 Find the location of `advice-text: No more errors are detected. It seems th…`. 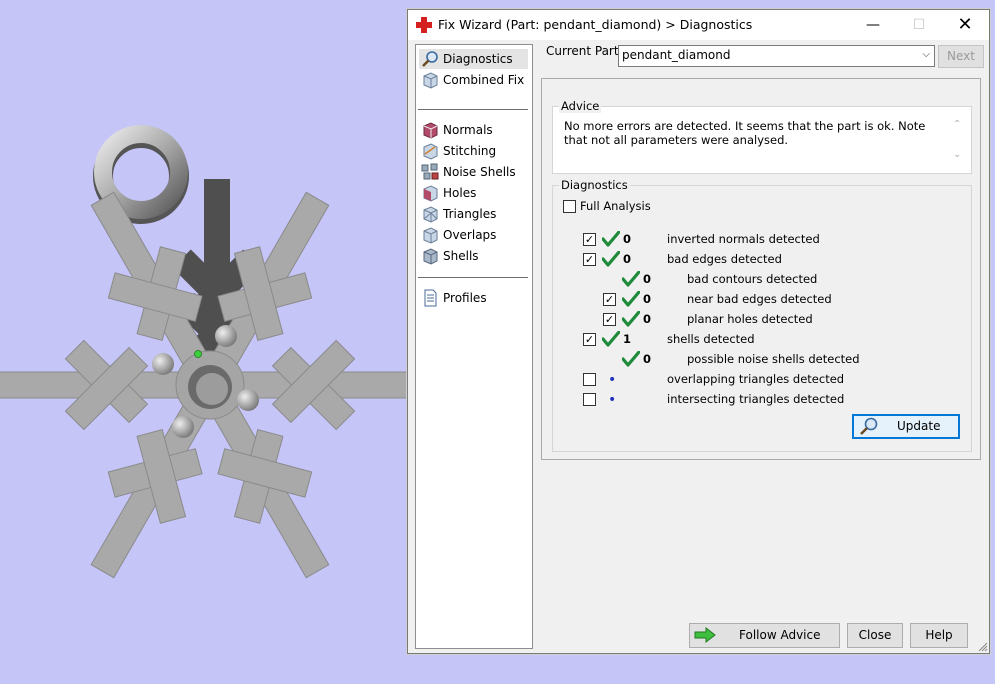

advice-text: No more errors are detected. It seems th… is located at coordinates (745, 133).